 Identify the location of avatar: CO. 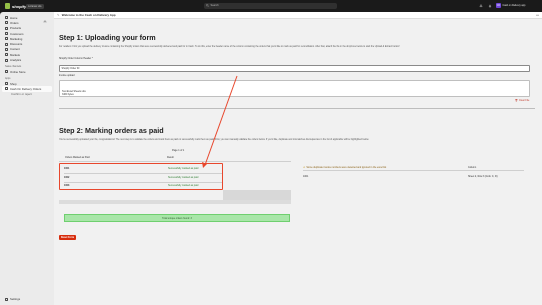
(498, 5).